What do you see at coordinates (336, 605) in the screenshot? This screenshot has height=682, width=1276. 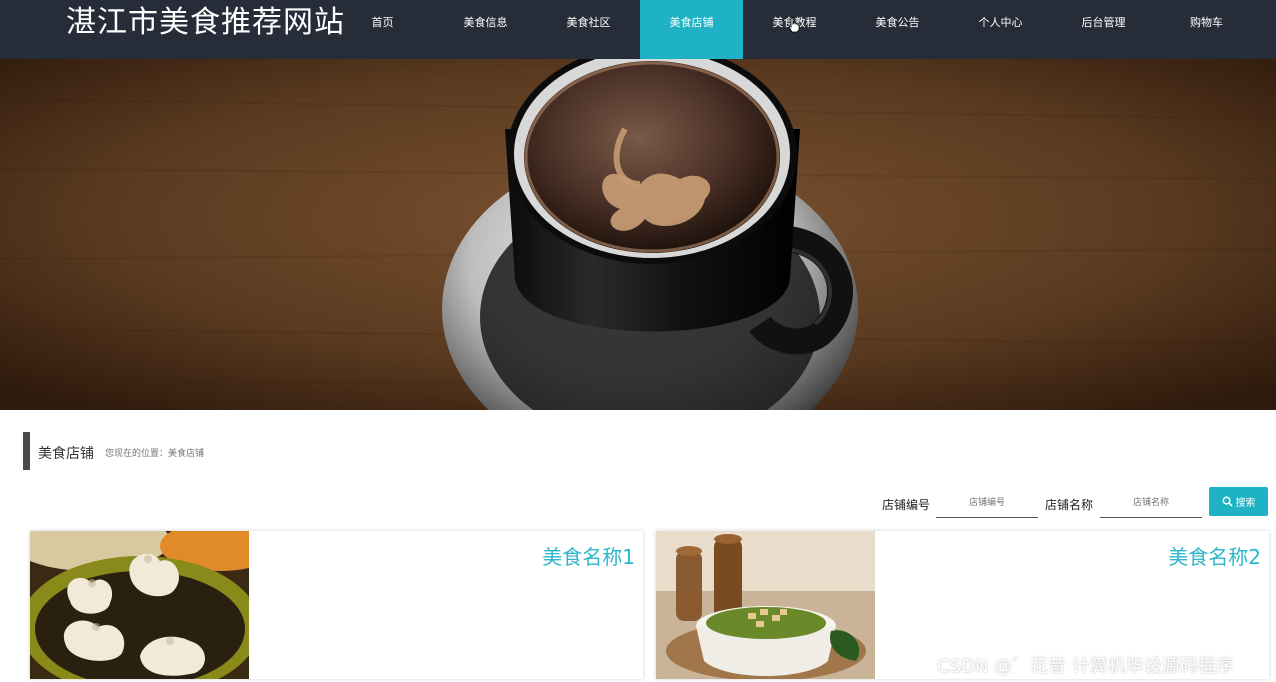 I see `shop-card: 美食名称1` at bounding box center [336, 605].